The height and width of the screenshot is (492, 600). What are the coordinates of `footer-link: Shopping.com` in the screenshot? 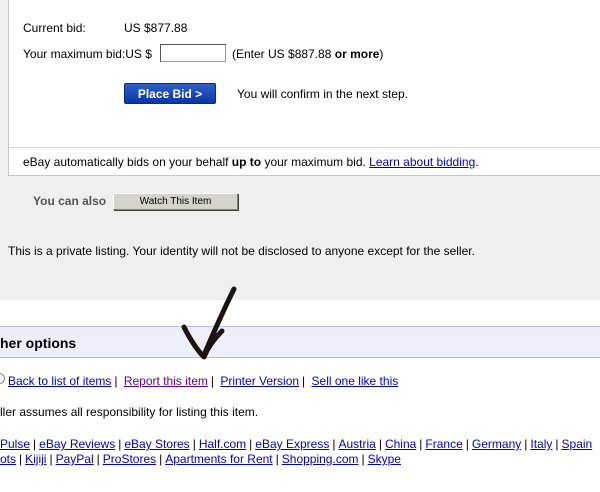 It's located at (320, 459).